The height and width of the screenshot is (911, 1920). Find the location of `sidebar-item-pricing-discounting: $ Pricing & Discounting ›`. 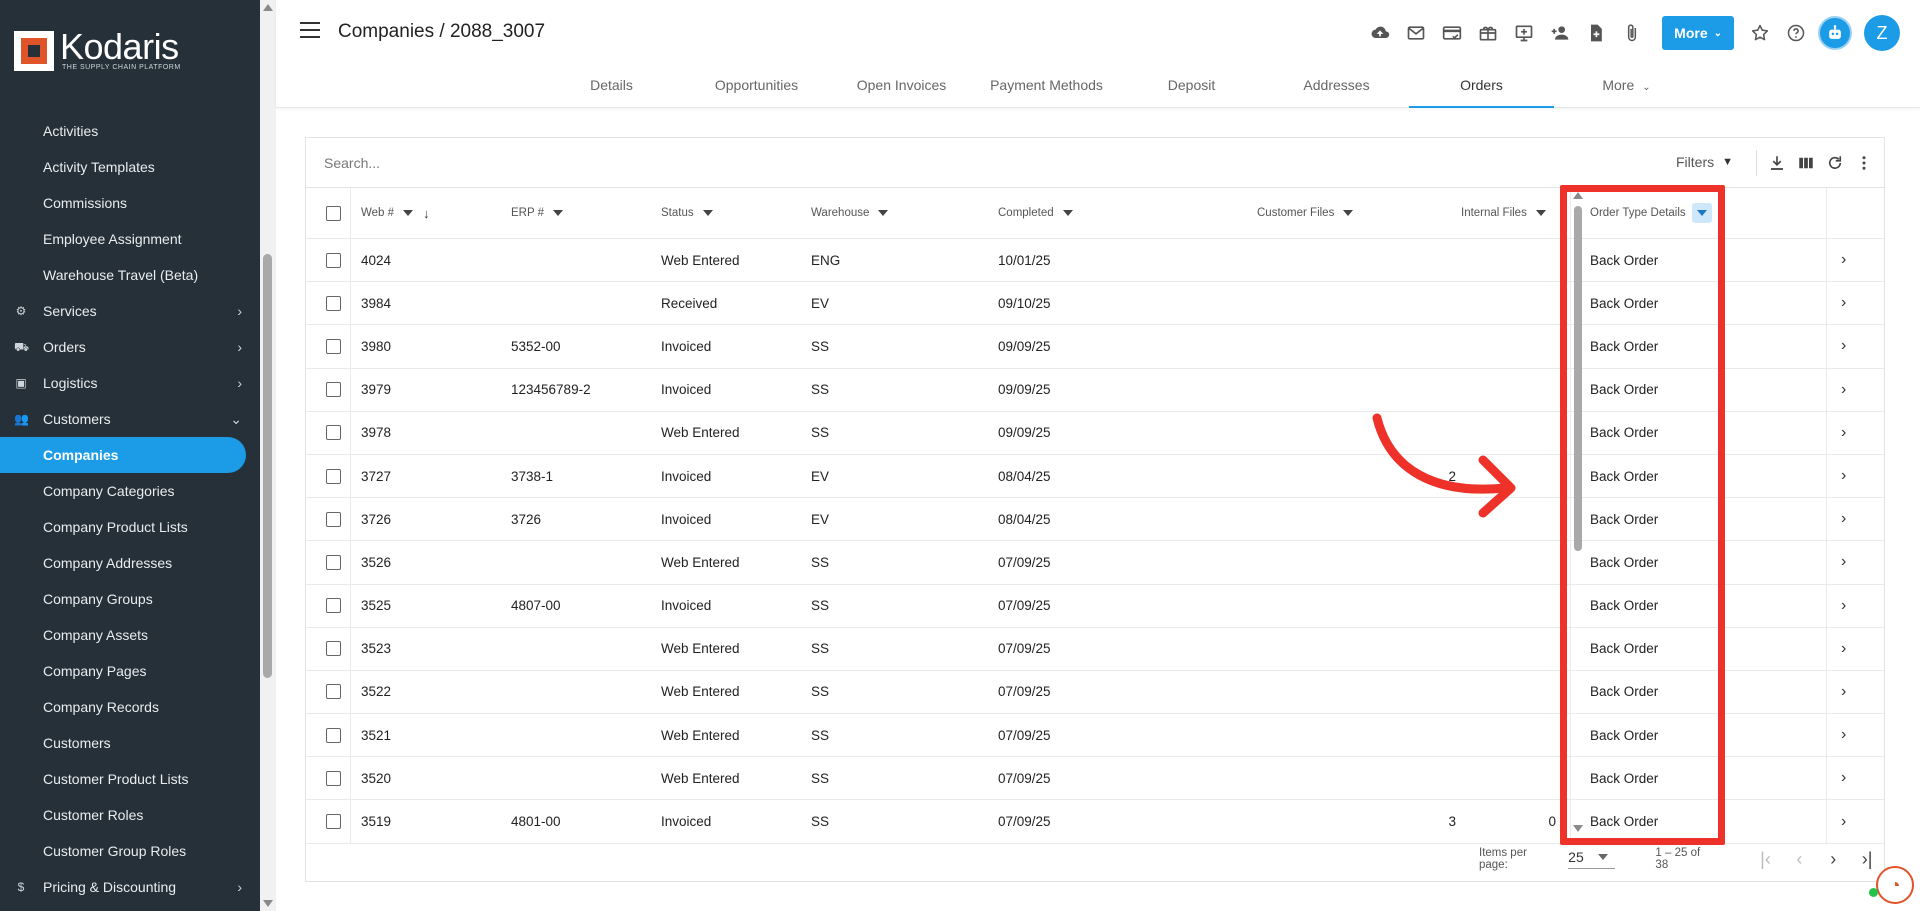

sidebar-item-pricing-discounting: $ Pricing & Discounting › is located at coordinates (130, 887).